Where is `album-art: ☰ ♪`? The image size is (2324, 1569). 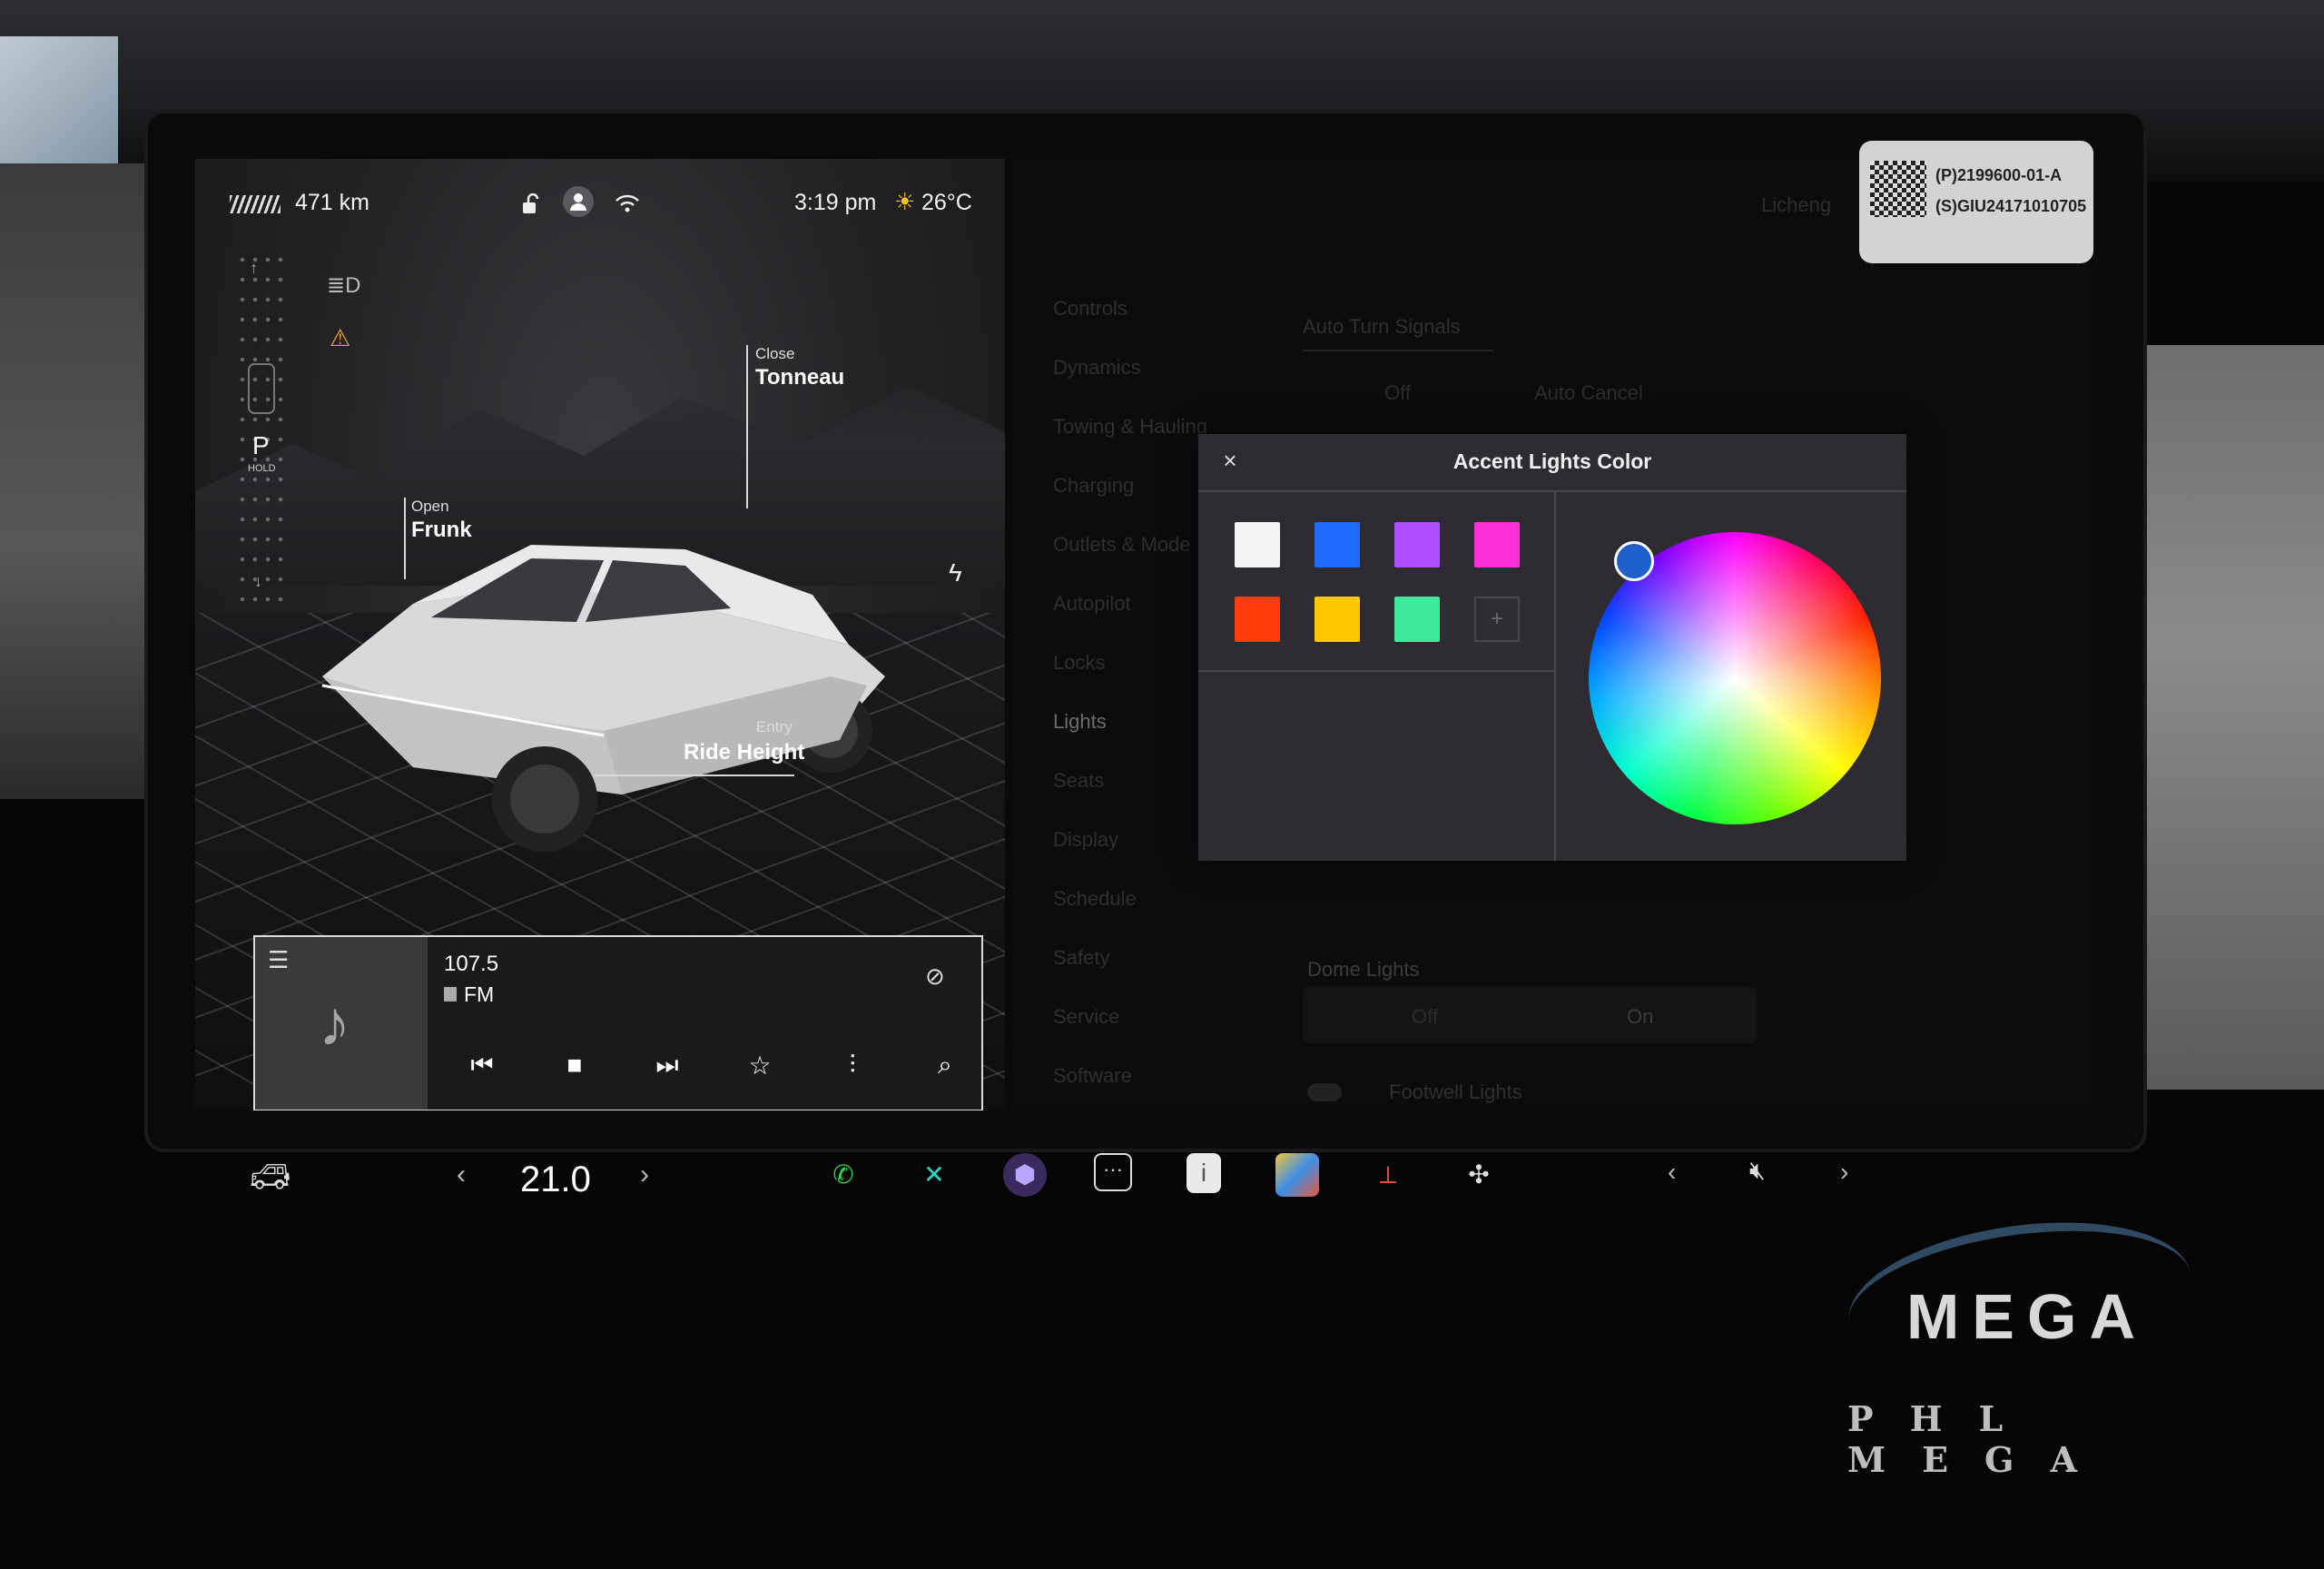 album-art: ☰ ♪ is located at coordinates (341, 1024).